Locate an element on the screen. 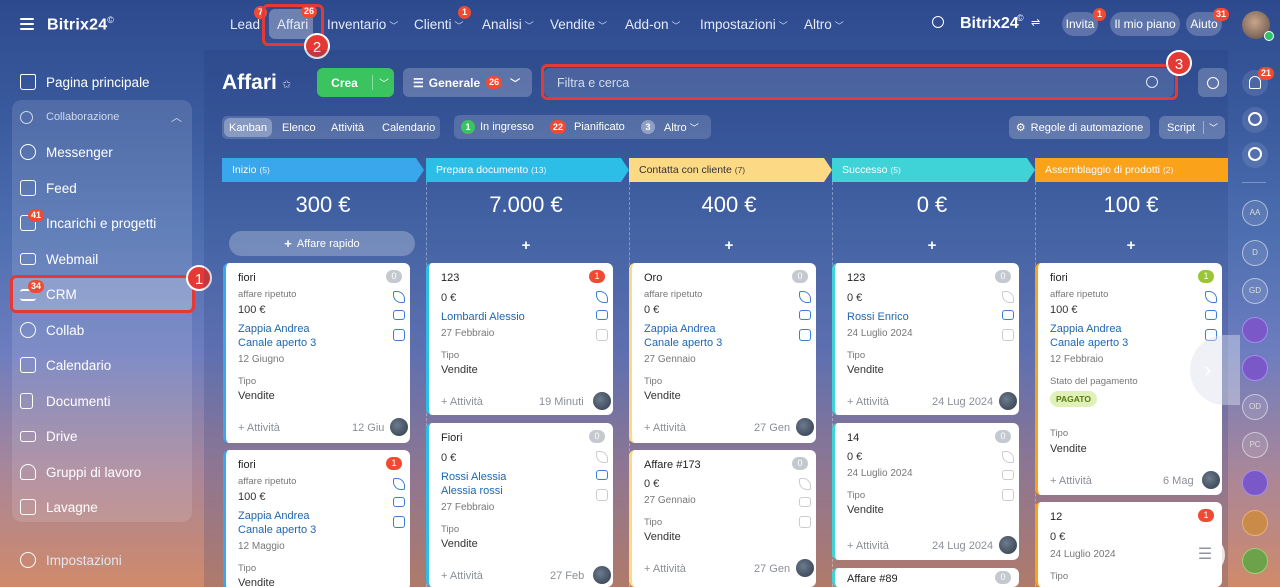  sidebar-item-boards: Lavagne is located at coordinates (102, 507).